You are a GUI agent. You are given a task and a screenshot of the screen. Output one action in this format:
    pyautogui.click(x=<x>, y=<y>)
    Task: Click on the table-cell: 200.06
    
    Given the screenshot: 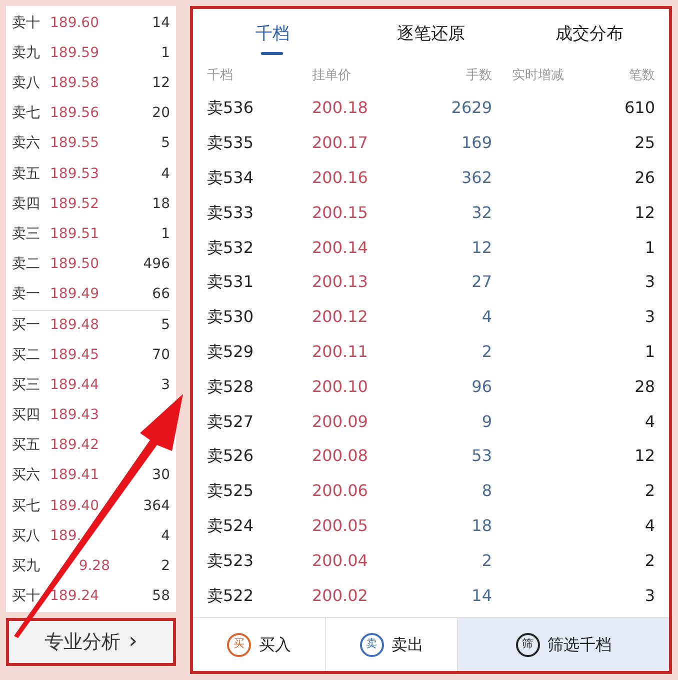 What is the action you would take?
    pyautogui.click(x=340, y=490)
    